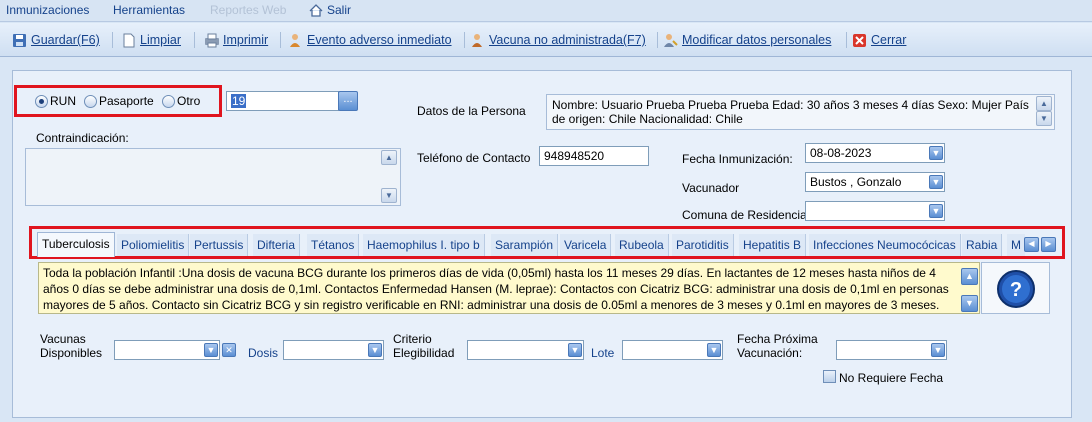 The height and width of the screenshot is (422, 1092). I want to click on fecha-inmunizacion-label: Fecha Inmunización:, so click(737, 159).